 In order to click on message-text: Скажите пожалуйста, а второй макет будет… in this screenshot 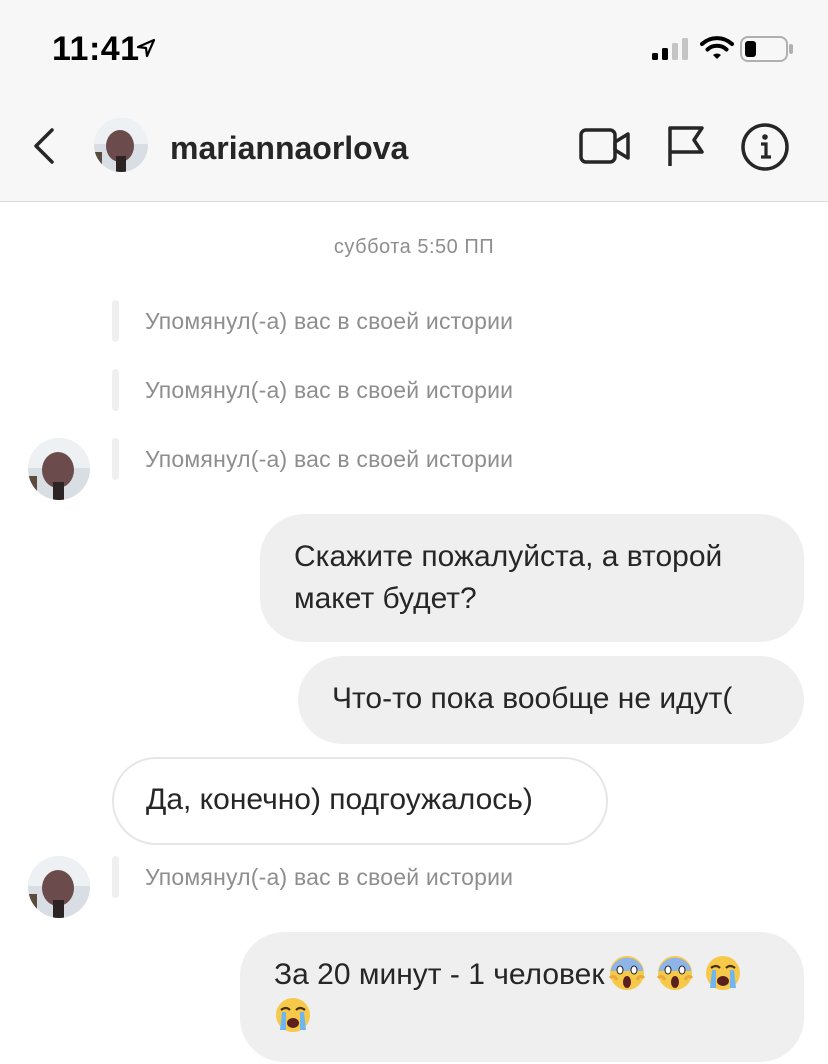, I will do `click(508, 577)`.